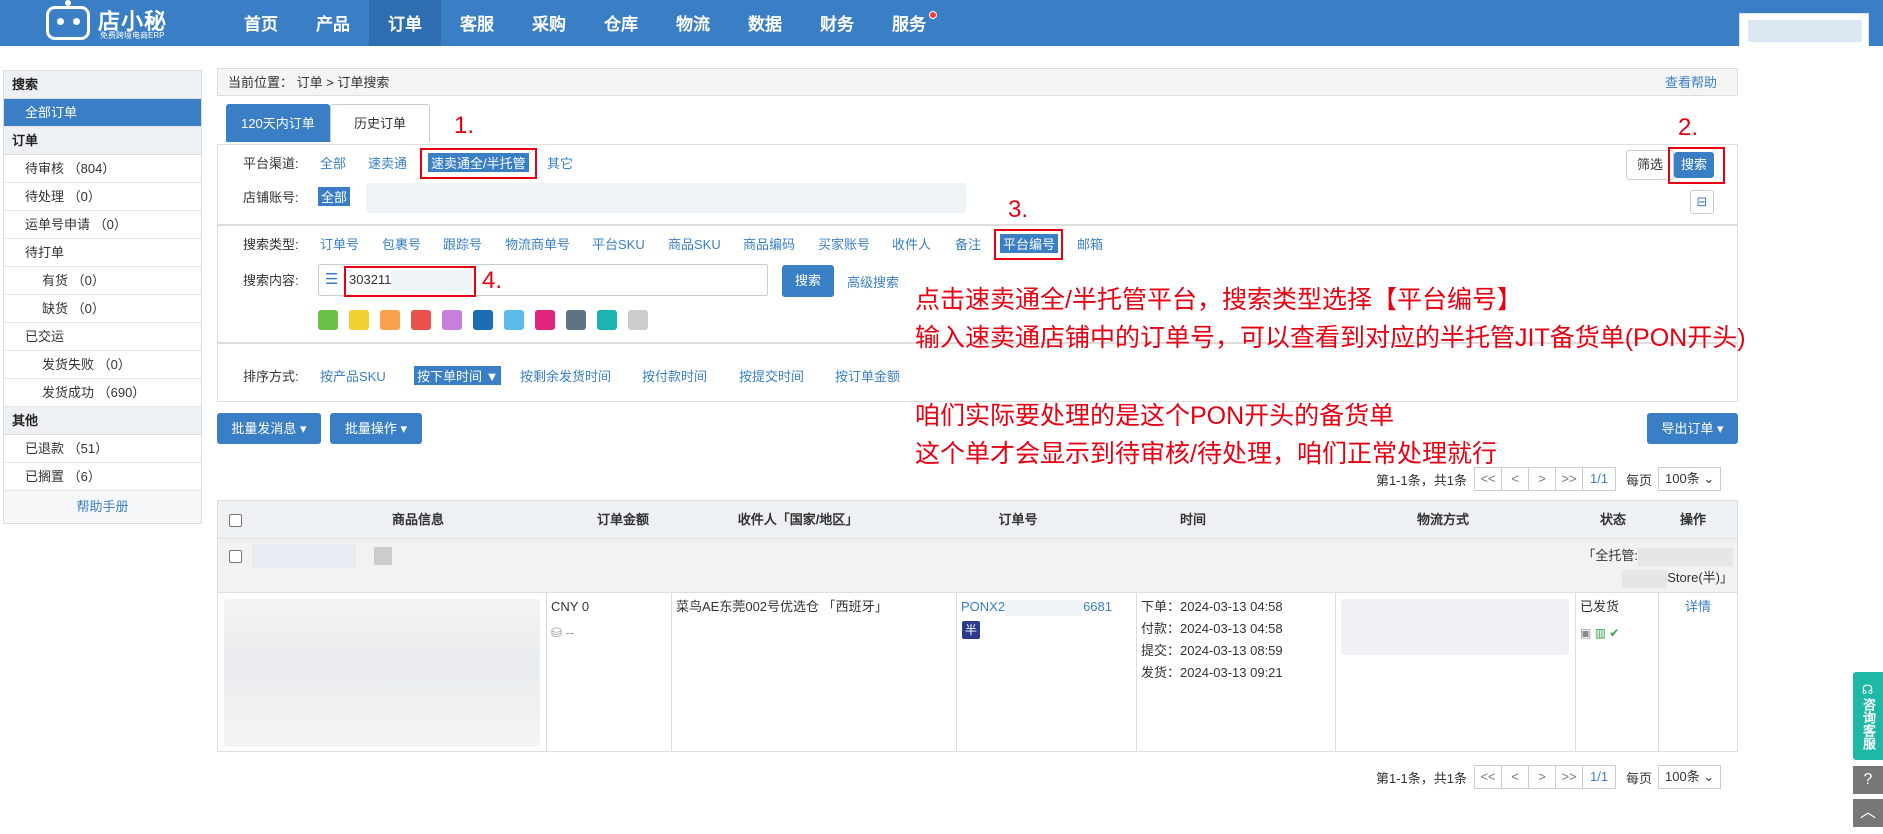 The image size is (1883, 834). I want to click on print-icon: ▣, so click(1585, 633).